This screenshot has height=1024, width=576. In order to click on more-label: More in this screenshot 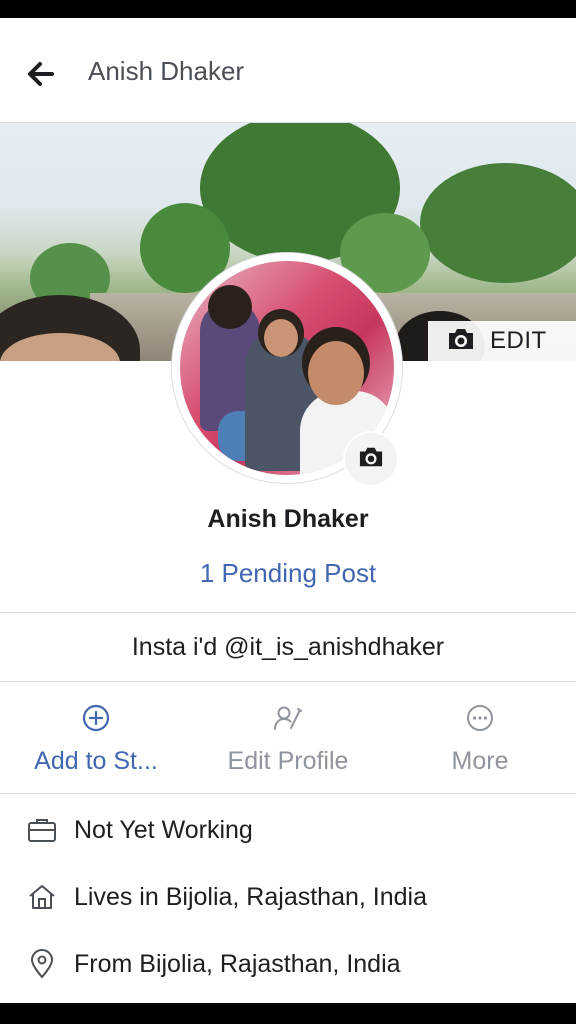, I will do `click(480, 761)`.